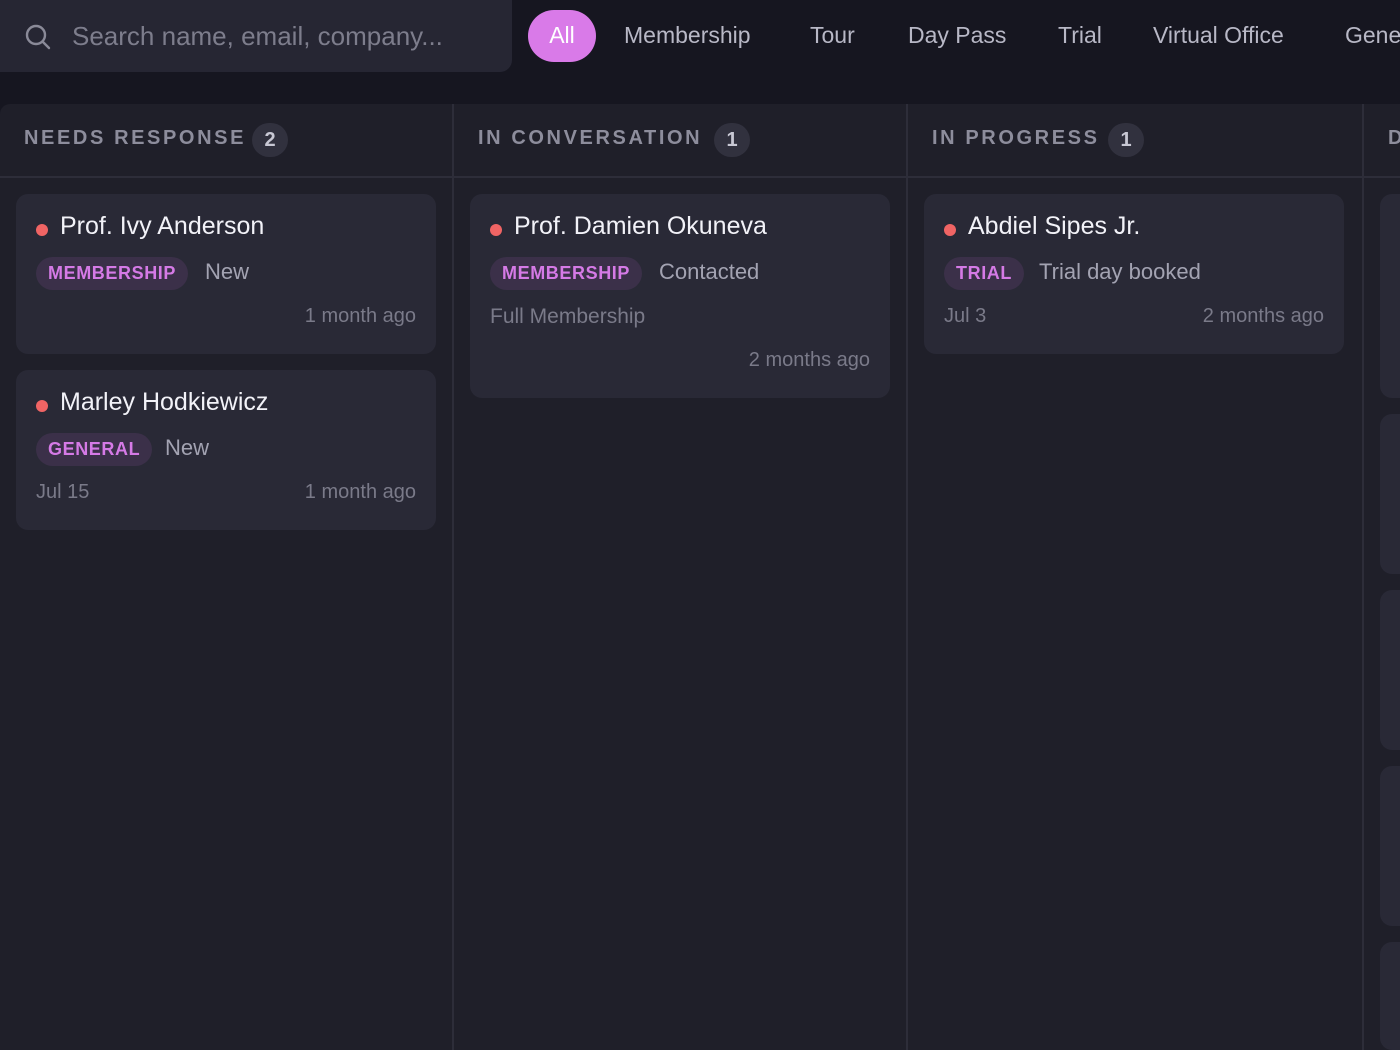 The image size is (1400, 1050). What do you see at coordinates (957, 36) in the screenshot?
I see `filter-day-pass: Day Pass` at bounding box center [957, 36].